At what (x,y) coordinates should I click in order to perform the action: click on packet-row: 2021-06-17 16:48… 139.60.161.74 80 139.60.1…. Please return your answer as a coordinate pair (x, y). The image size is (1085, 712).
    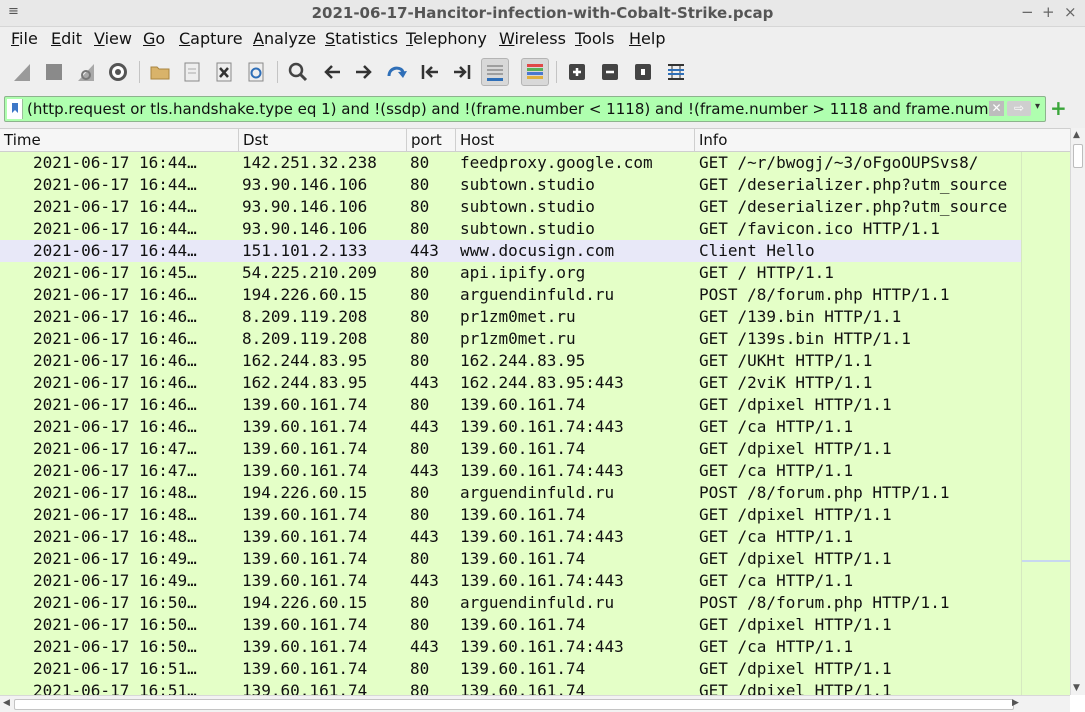
    Looking at the image, I should click on (510, 515).